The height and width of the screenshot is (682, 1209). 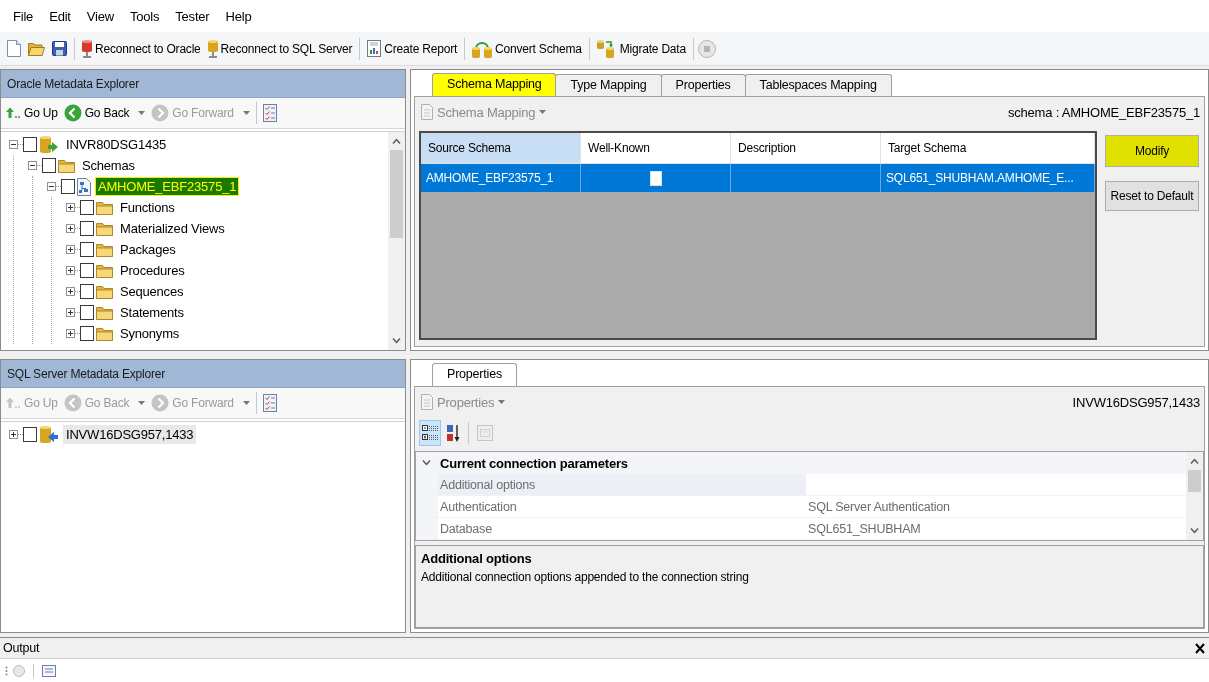 What do you see at coordinates (864, 528) in the screenshot?
I see `property-value: SQL651_SHUBHAM` at bounding box center [864, 528].